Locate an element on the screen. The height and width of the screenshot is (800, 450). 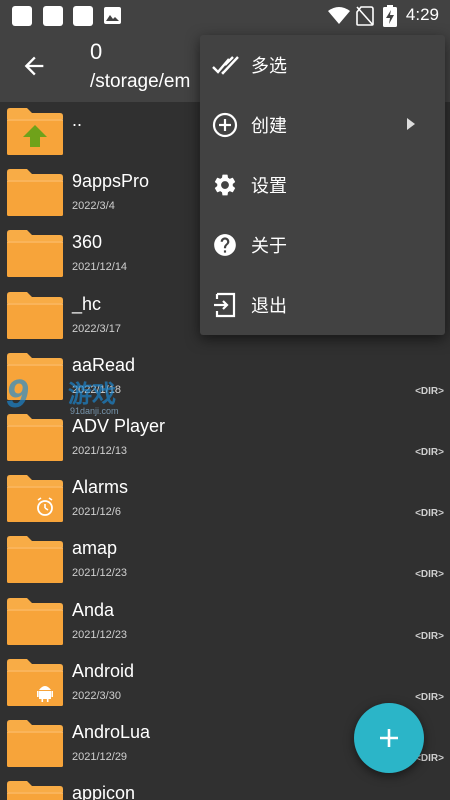
no-sim-icon is located at coordinates (365, 16).